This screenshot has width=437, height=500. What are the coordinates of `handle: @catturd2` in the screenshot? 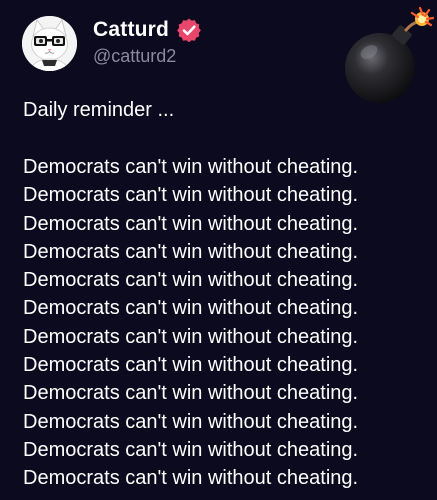 It's located at (147, 56).